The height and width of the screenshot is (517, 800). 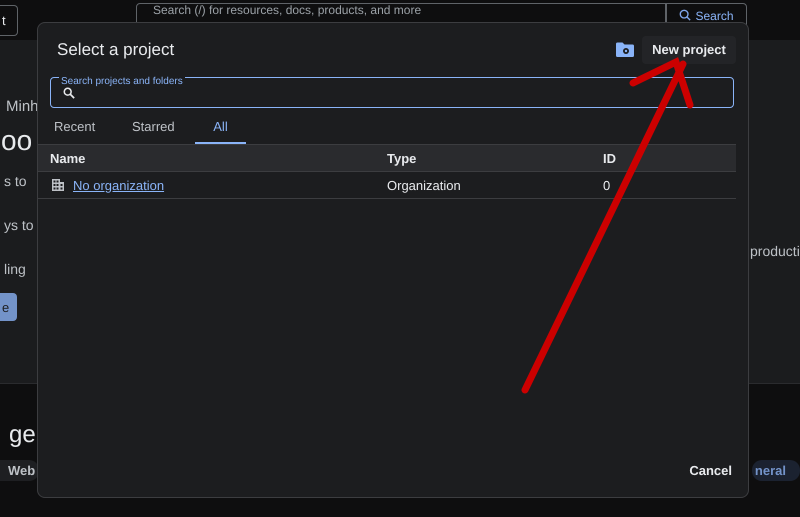 I want to click on body-text: producti, so click(x=775, y=251).